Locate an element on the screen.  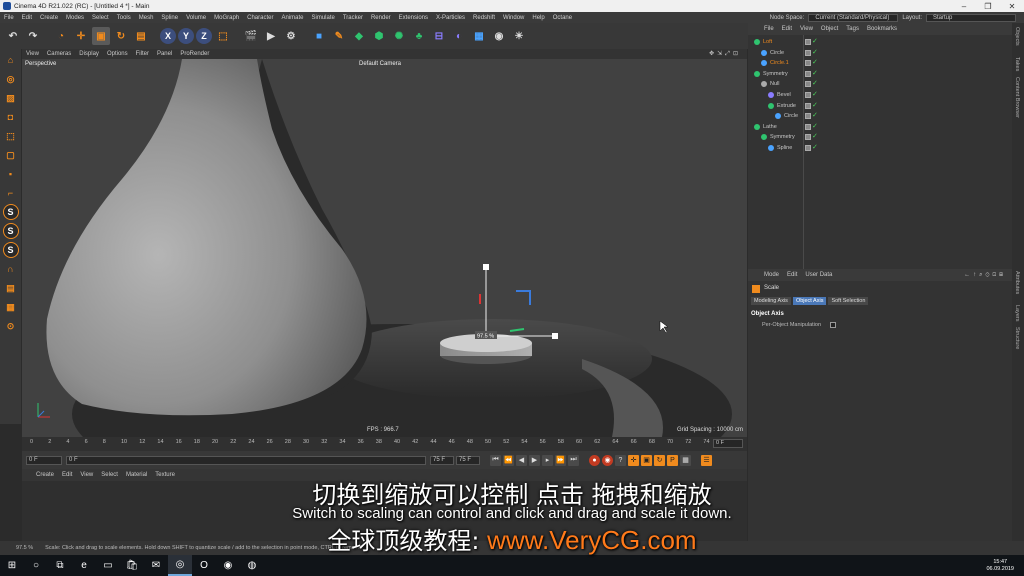
am-nav-icons: ←↑⌕⊙⊡⊞ is located at coordinates (988, 275).